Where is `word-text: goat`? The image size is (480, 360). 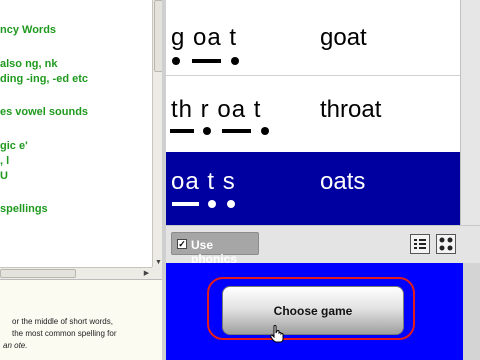 word-text: goat is located at coordinates (343, 37).